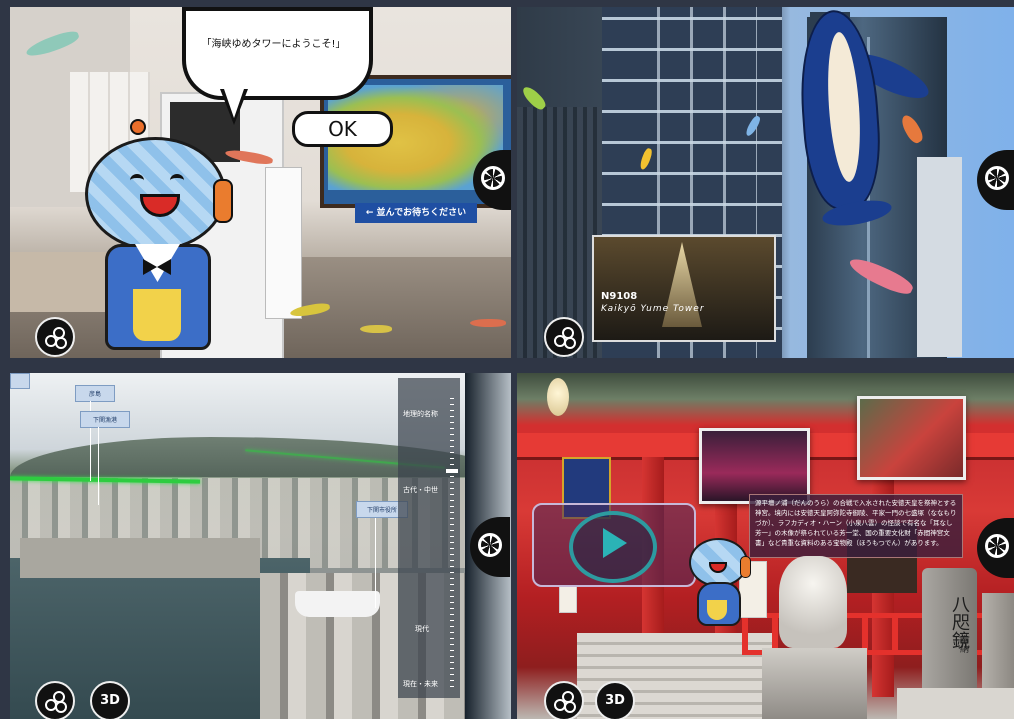  Describe the element at coordinates (619, 296) in the screenshot. I see `video-code: N9108` at that location.